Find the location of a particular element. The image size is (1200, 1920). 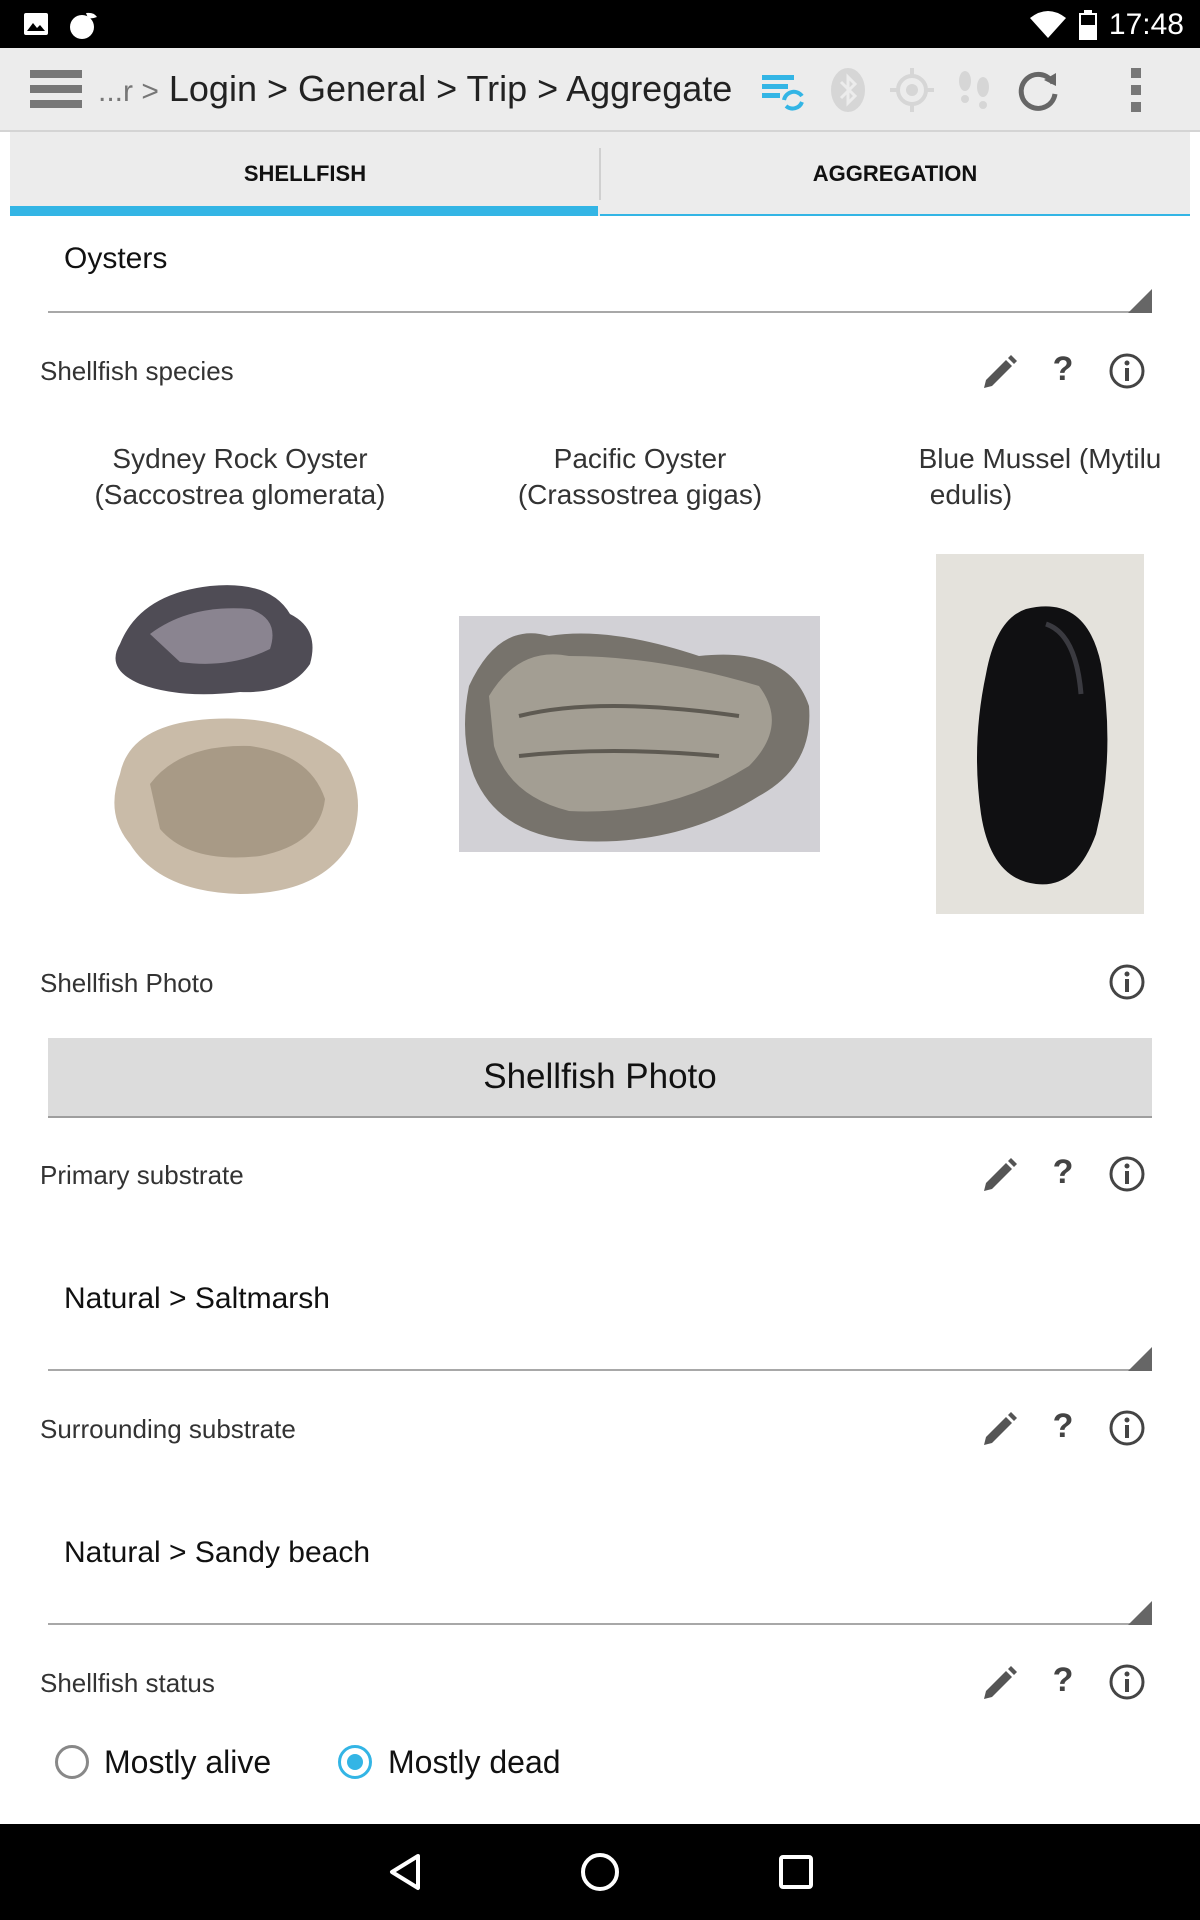

primary-substrate-label: Primary substrate is located at coordinates (142, 1175).